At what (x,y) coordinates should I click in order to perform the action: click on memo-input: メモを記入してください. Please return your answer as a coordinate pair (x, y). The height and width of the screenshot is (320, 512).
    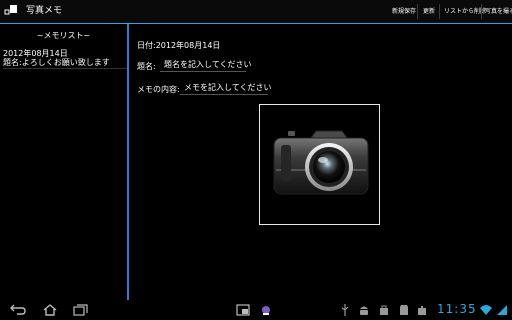
    Looking at the image, I should click on (226, 87).